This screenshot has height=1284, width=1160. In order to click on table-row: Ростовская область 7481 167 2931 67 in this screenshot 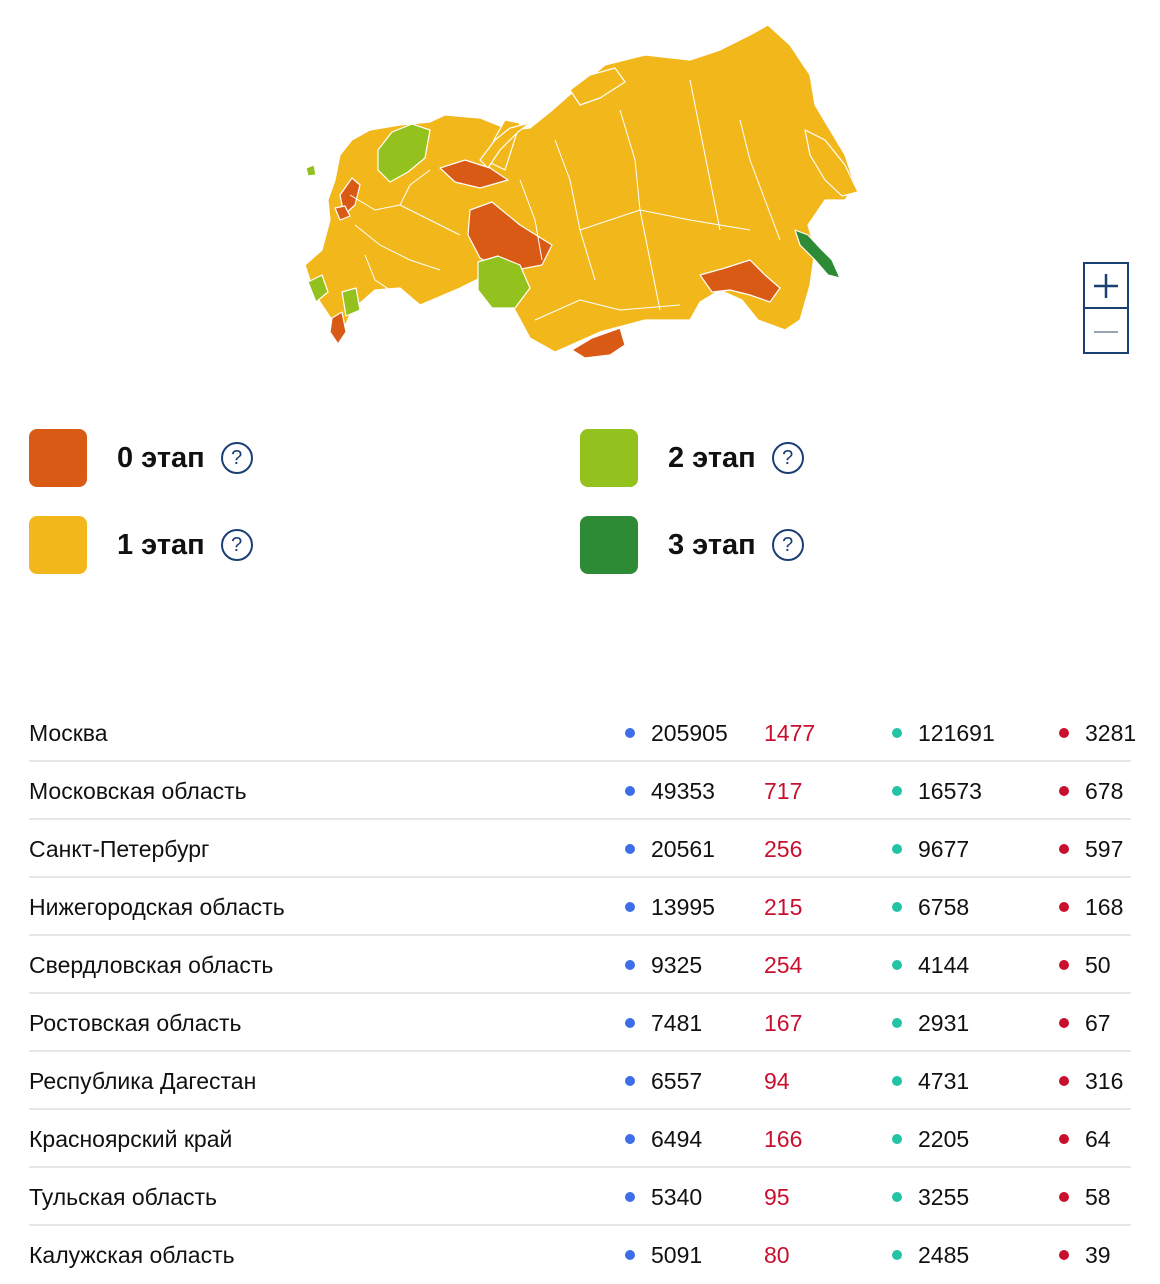, I will do `click(580, 1023)`.